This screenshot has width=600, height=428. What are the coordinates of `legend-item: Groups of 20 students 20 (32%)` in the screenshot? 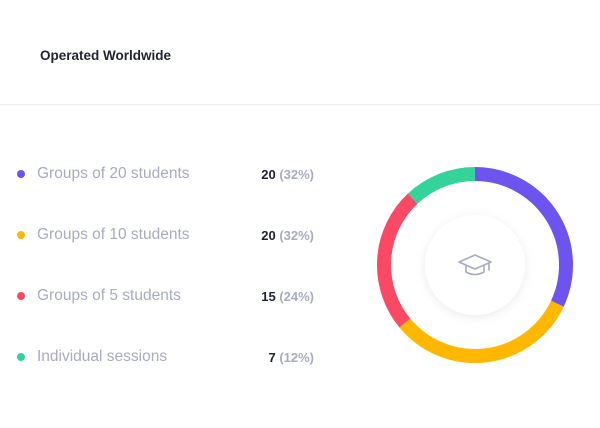 It's located at (167, 174).